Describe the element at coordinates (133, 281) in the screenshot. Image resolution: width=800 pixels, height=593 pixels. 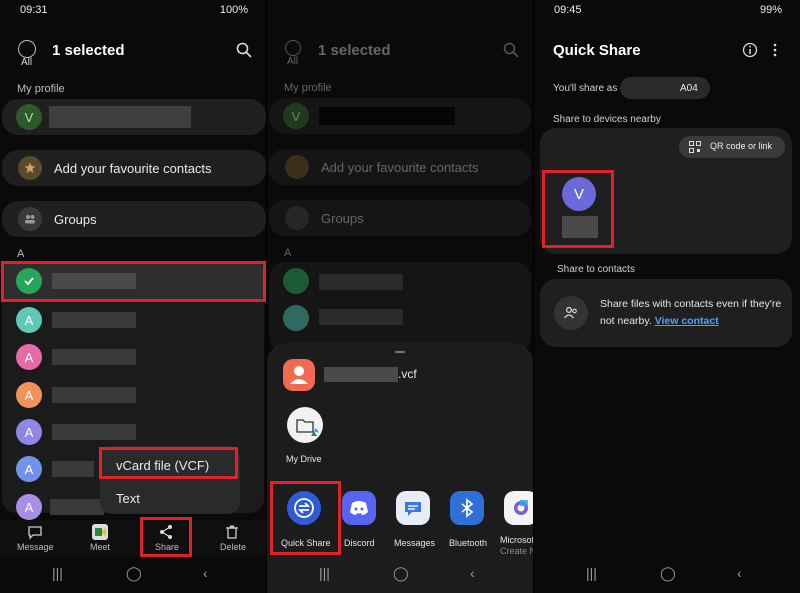
I see `highlight-selected-contact` at that location.